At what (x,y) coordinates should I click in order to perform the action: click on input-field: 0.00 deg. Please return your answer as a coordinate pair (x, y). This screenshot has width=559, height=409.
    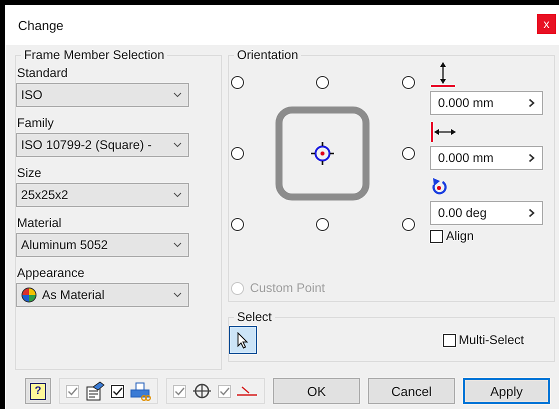
    Looking at the image, I should click on (486, 213).